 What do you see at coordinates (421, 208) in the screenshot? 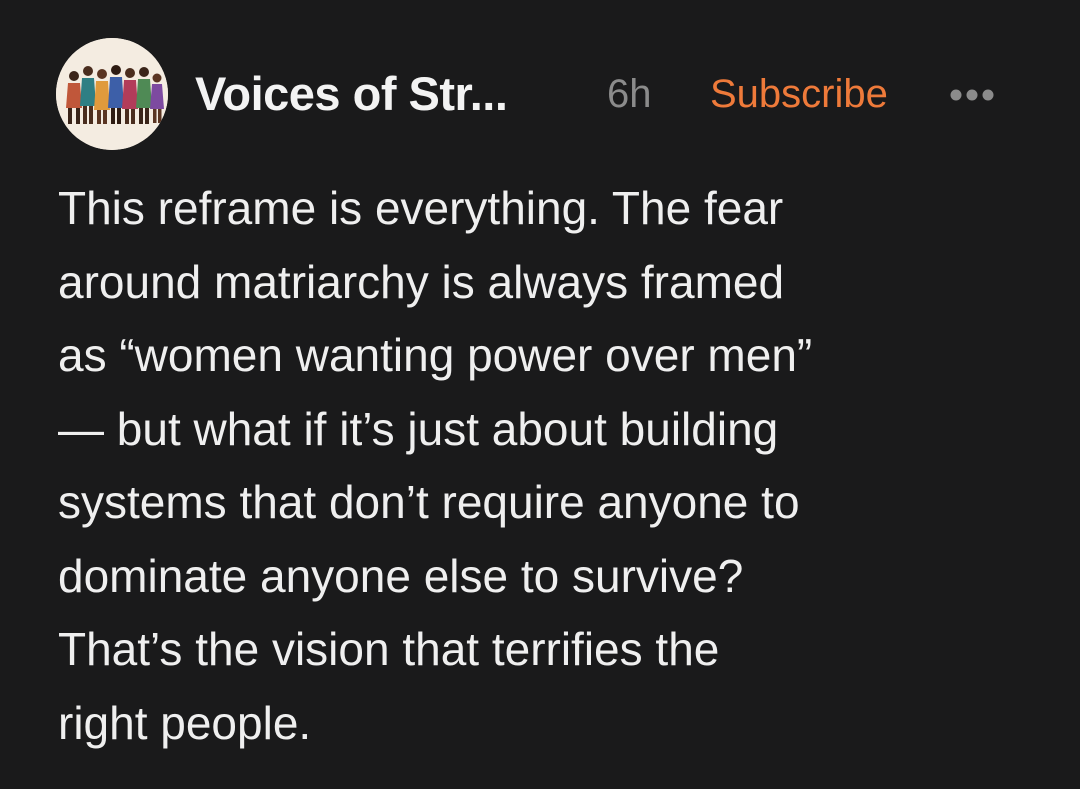
I see `comment-line: This reframe is everything. The fear` at bounding box center [421, 208].